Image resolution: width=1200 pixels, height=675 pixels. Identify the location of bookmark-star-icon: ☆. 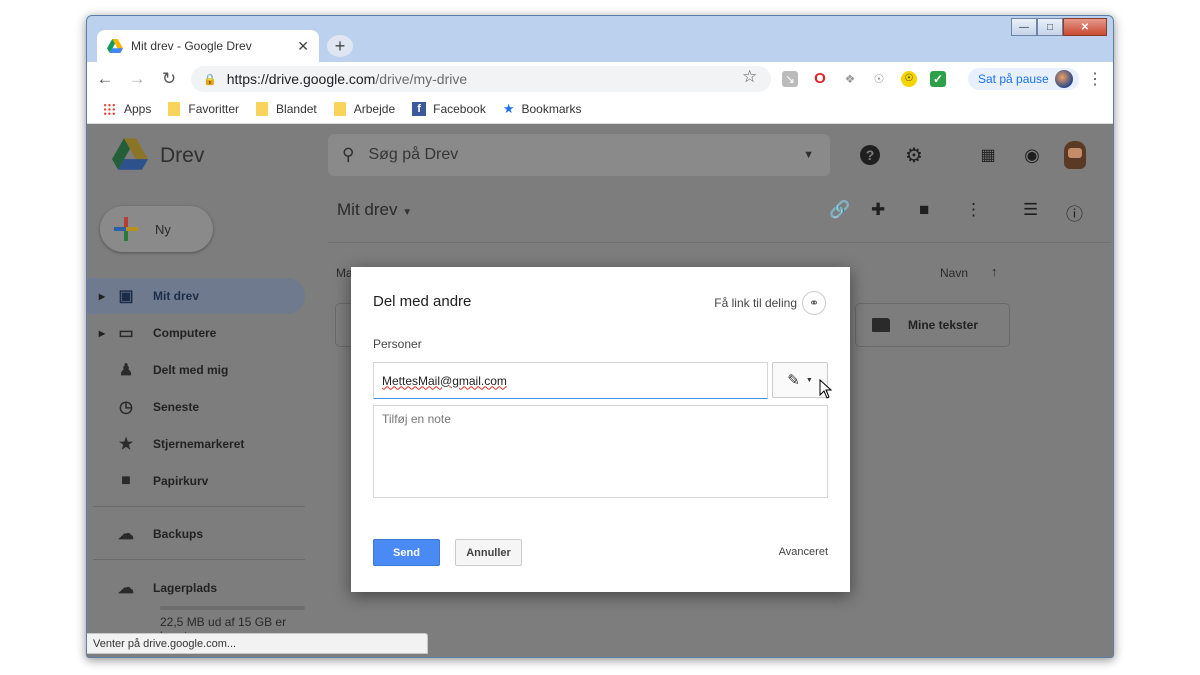
(749, 77).